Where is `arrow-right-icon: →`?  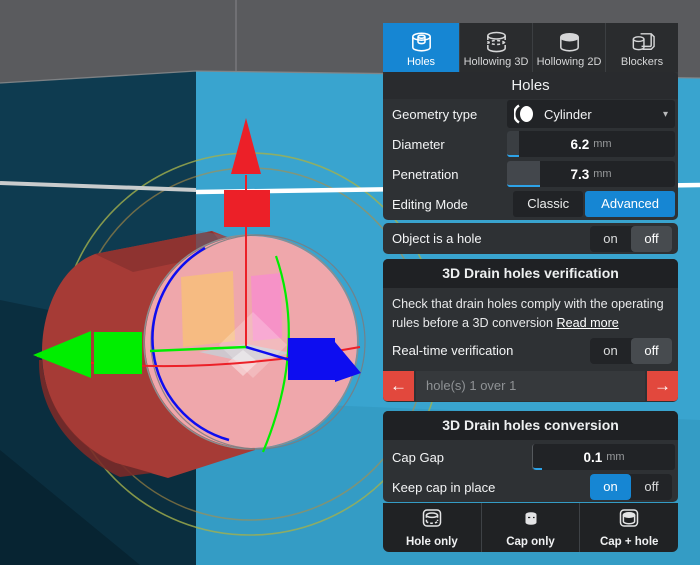
arrow-right-icon: → is located at coordinates (662, 385).